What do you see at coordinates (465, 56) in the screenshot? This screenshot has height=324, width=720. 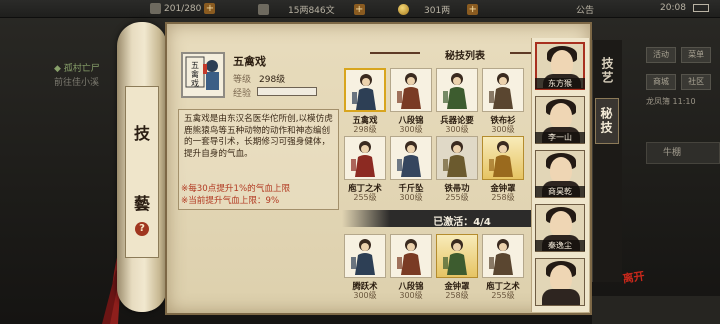 I see `skill-list-title: 秘技列表` at bounding box center [465, 56].